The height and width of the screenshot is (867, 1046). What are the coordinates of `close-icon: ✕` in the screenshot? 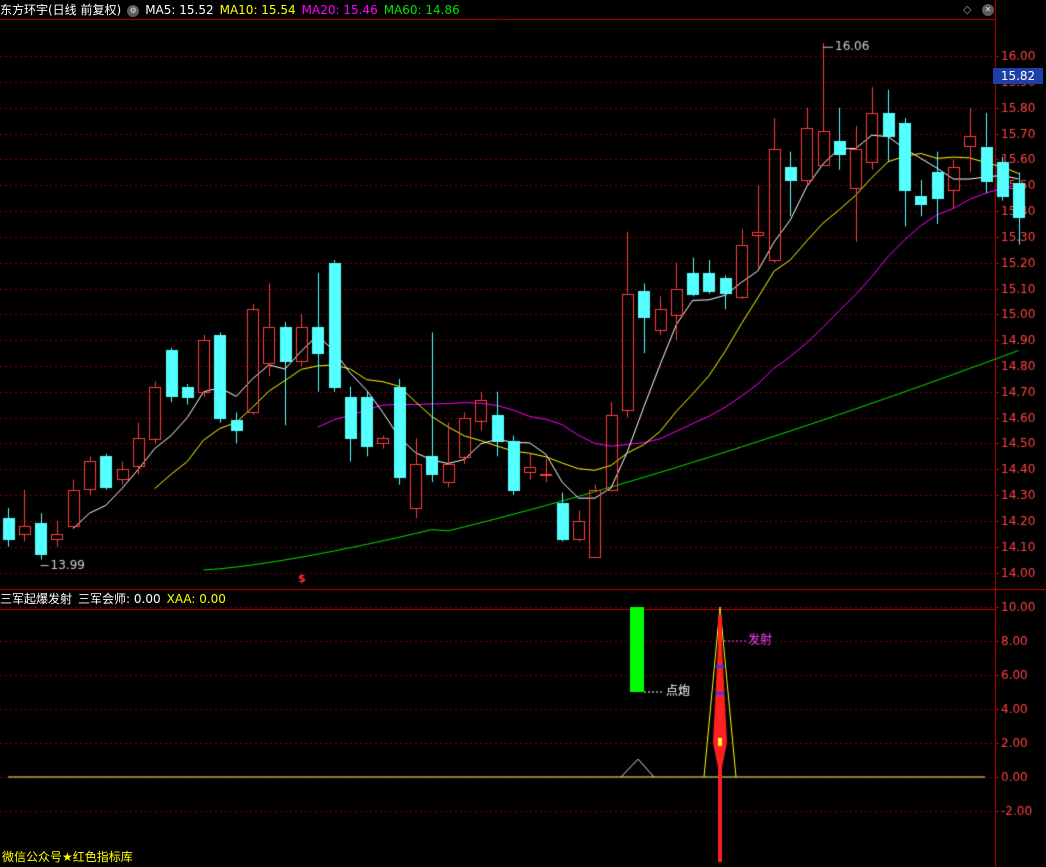 It's located at (988, 9).